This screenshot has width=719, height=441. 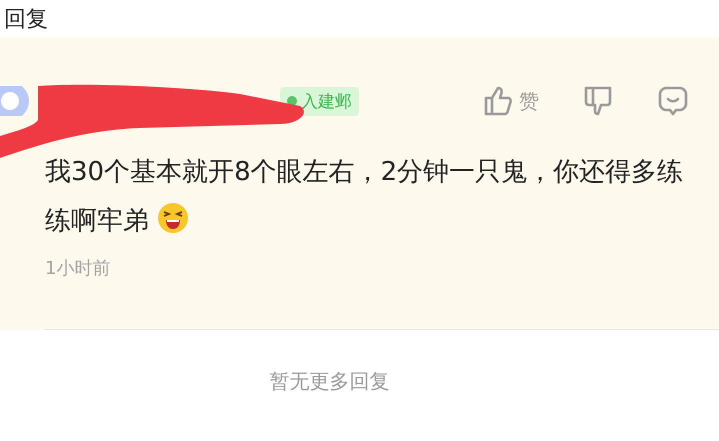 I want to click on no-more-replies-text: 暂无更多回复, so click(x=330, y=381).